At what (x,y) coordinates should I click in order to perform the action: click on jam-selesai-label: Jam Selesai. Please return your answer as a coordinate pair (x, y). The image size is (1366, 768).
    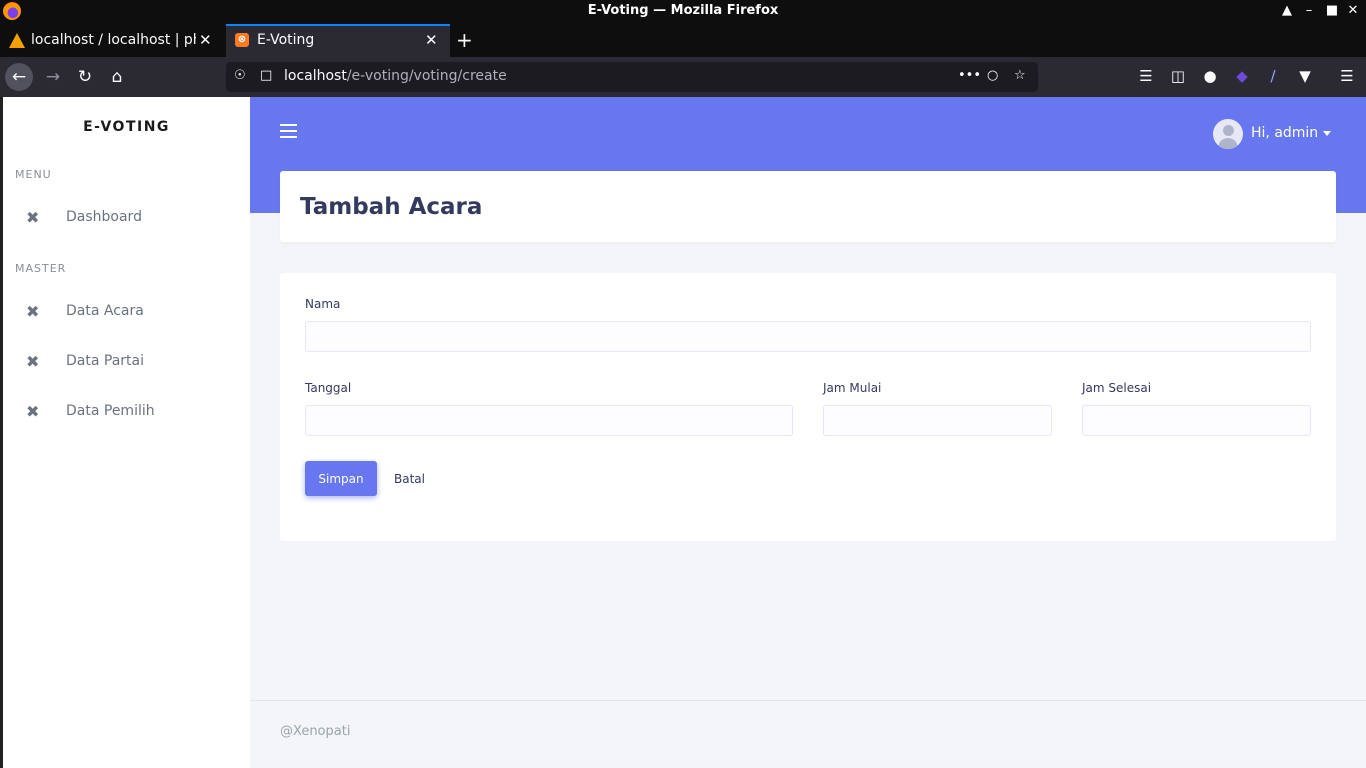
    Looking at the image, I should click on (1117, 388).